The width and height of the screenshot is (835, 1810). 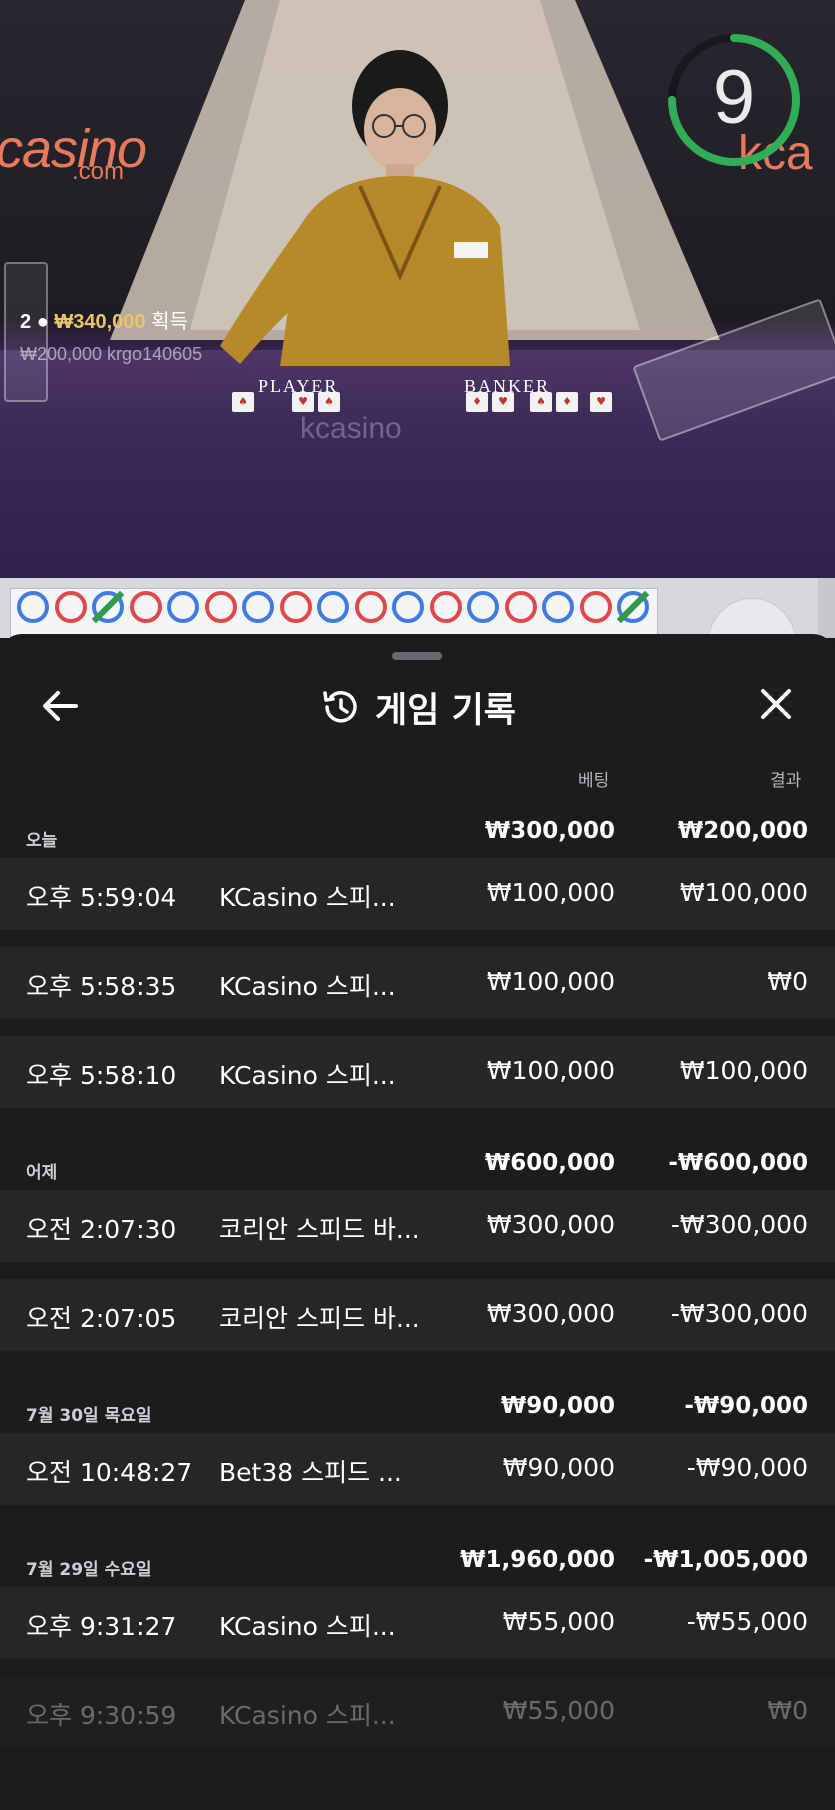 What do you see at coordinates (42, 1173) in the screenshot?
I see `group-date: 어제` at bounding box center [42, 1173].